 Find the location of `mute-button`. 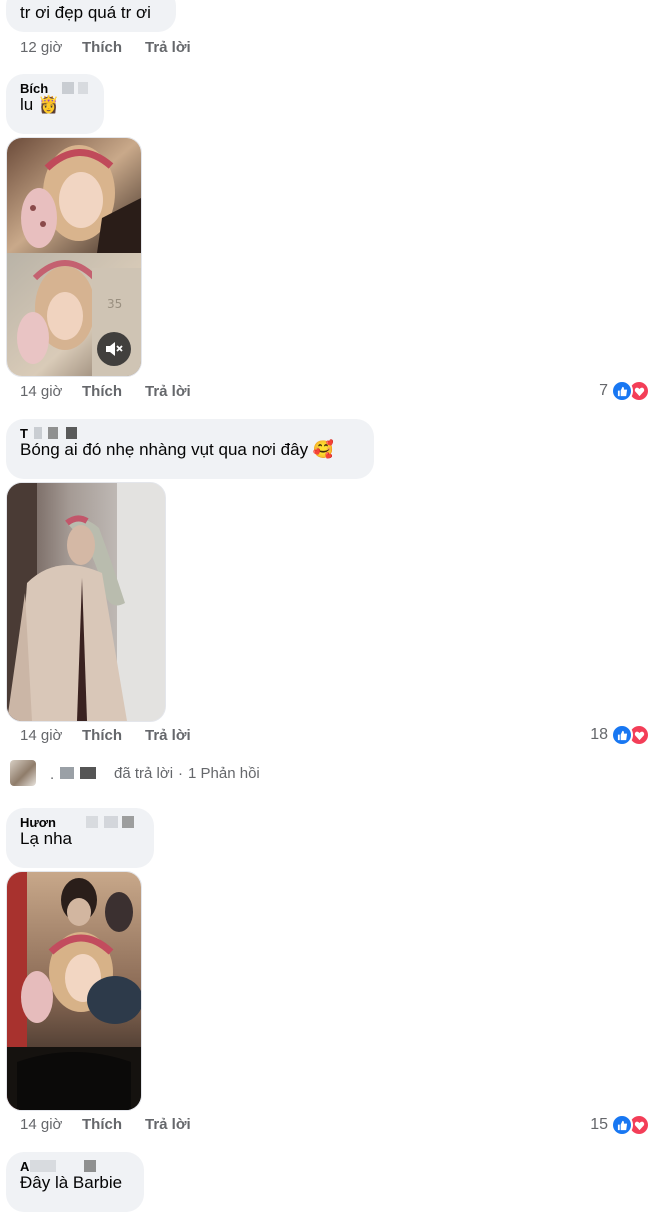

mute-button is located at coordinates (114, 349).